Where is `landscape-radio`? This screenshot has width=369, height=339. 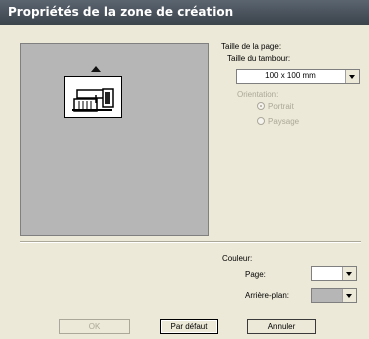 landscape-radio is located at coordinates (261, 121).